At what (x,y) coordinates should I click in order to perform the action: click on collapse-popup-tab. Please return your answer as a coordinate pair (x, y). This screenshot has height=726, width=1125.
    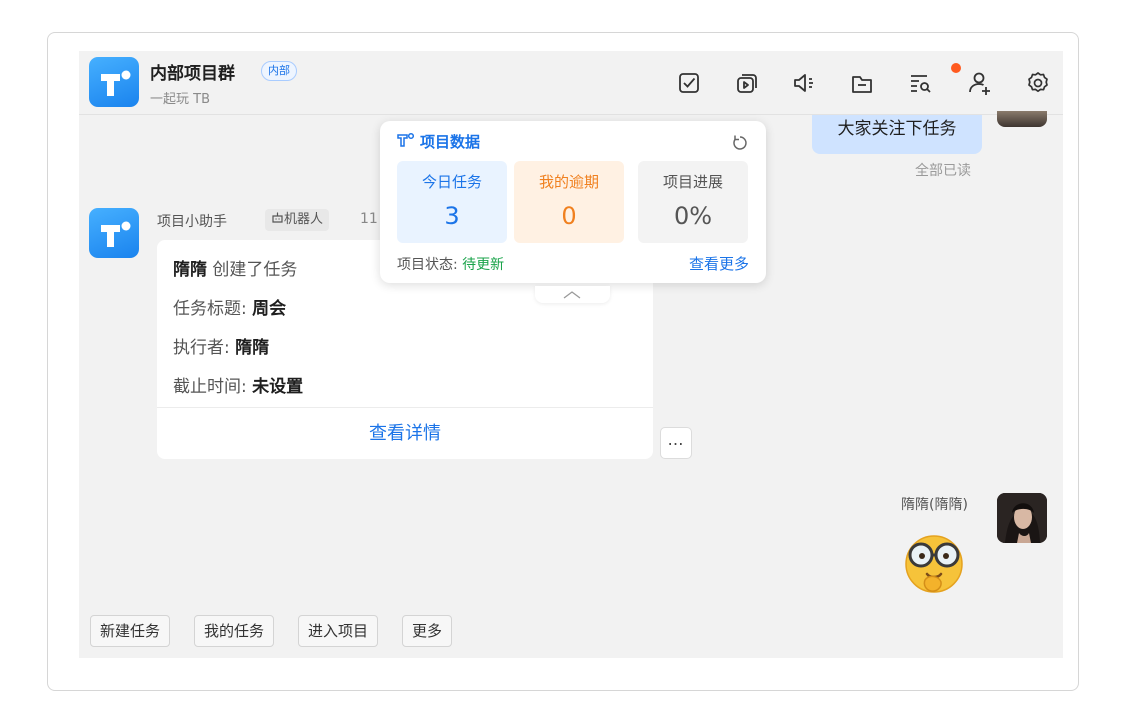
    Looking at the image, I should click on (572, 294).